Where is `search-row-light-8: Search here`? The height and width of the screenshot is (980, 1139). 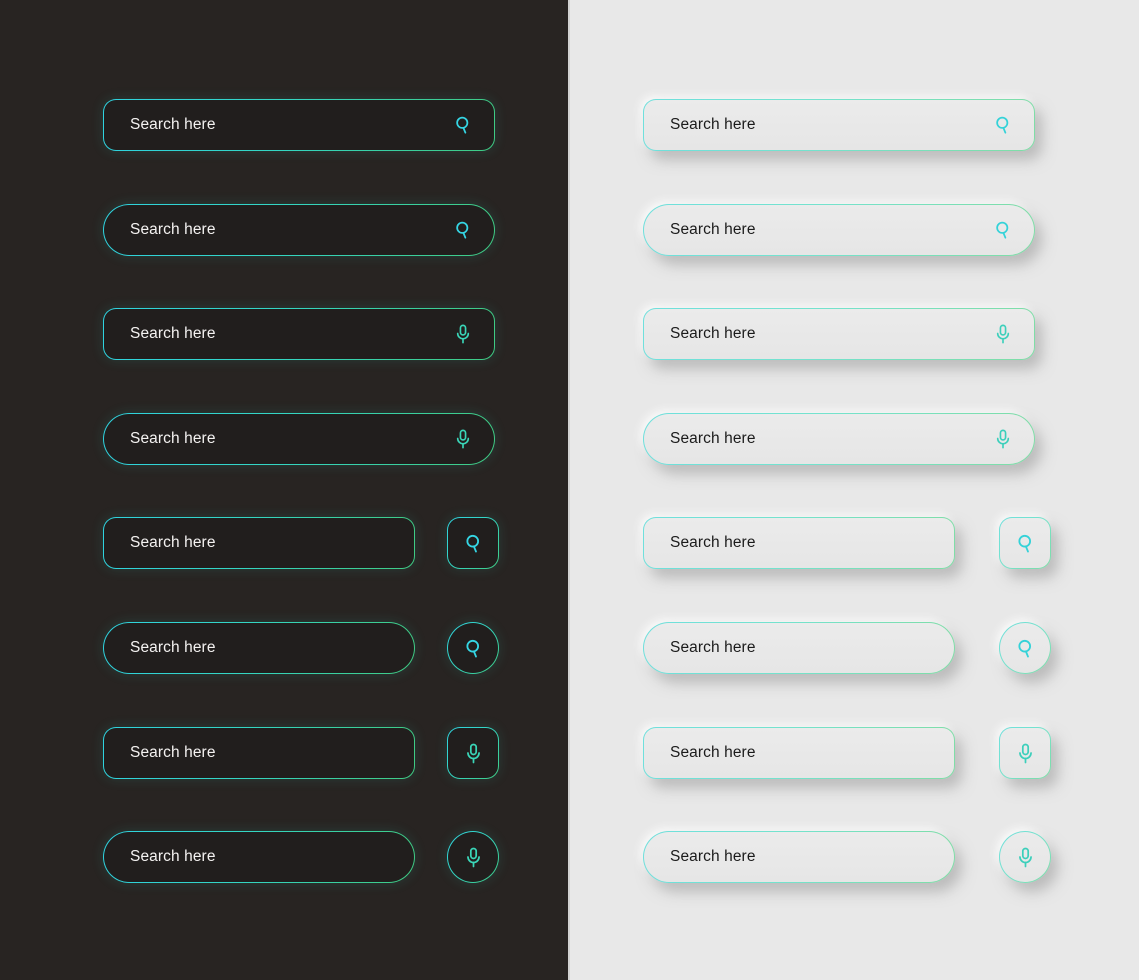 search-row-light-8: Search here is located at coordinates (847, 857).